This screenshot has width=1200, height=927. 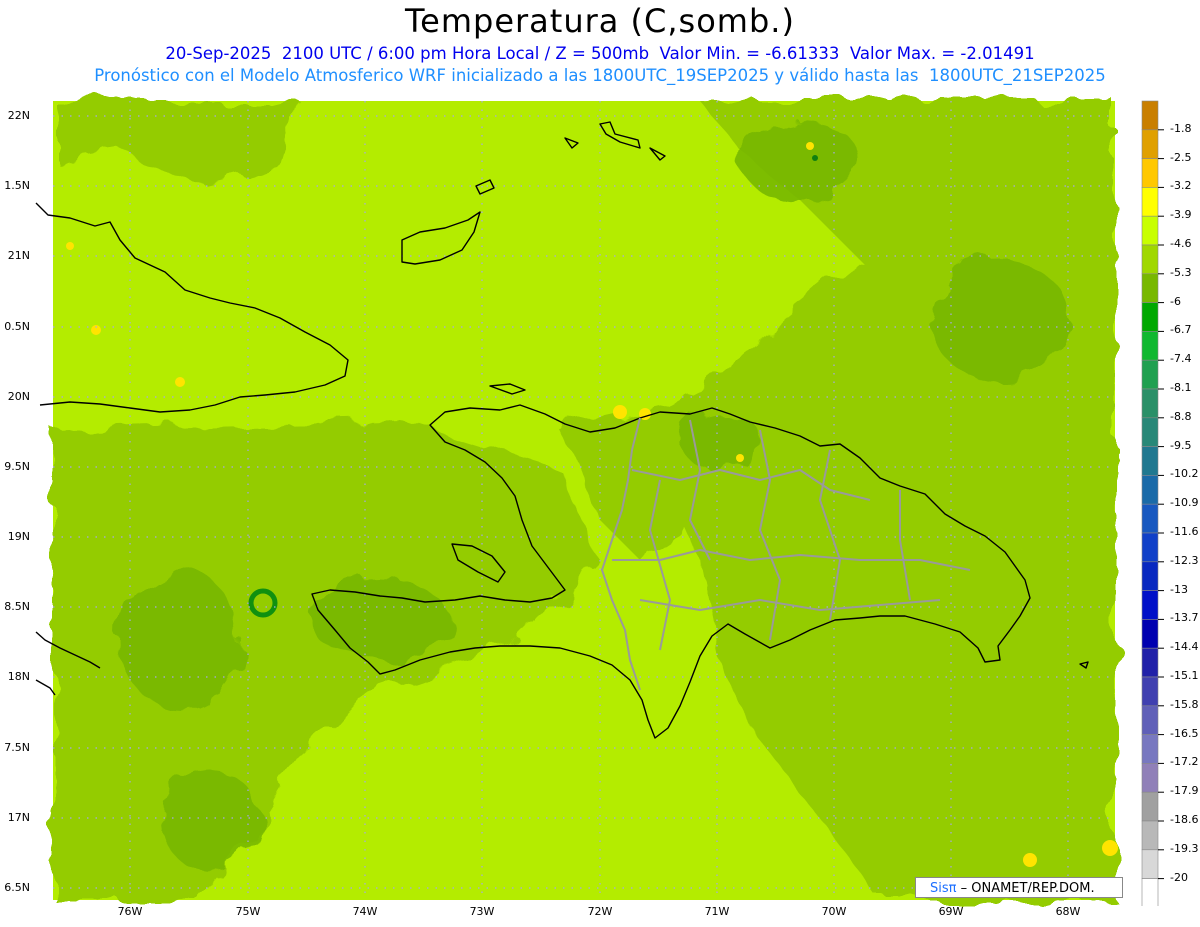 What do you see at coordinates (17, 606) in the screenshot?
I see `lat-label: 8.5N` at bounding box center [17, 606].